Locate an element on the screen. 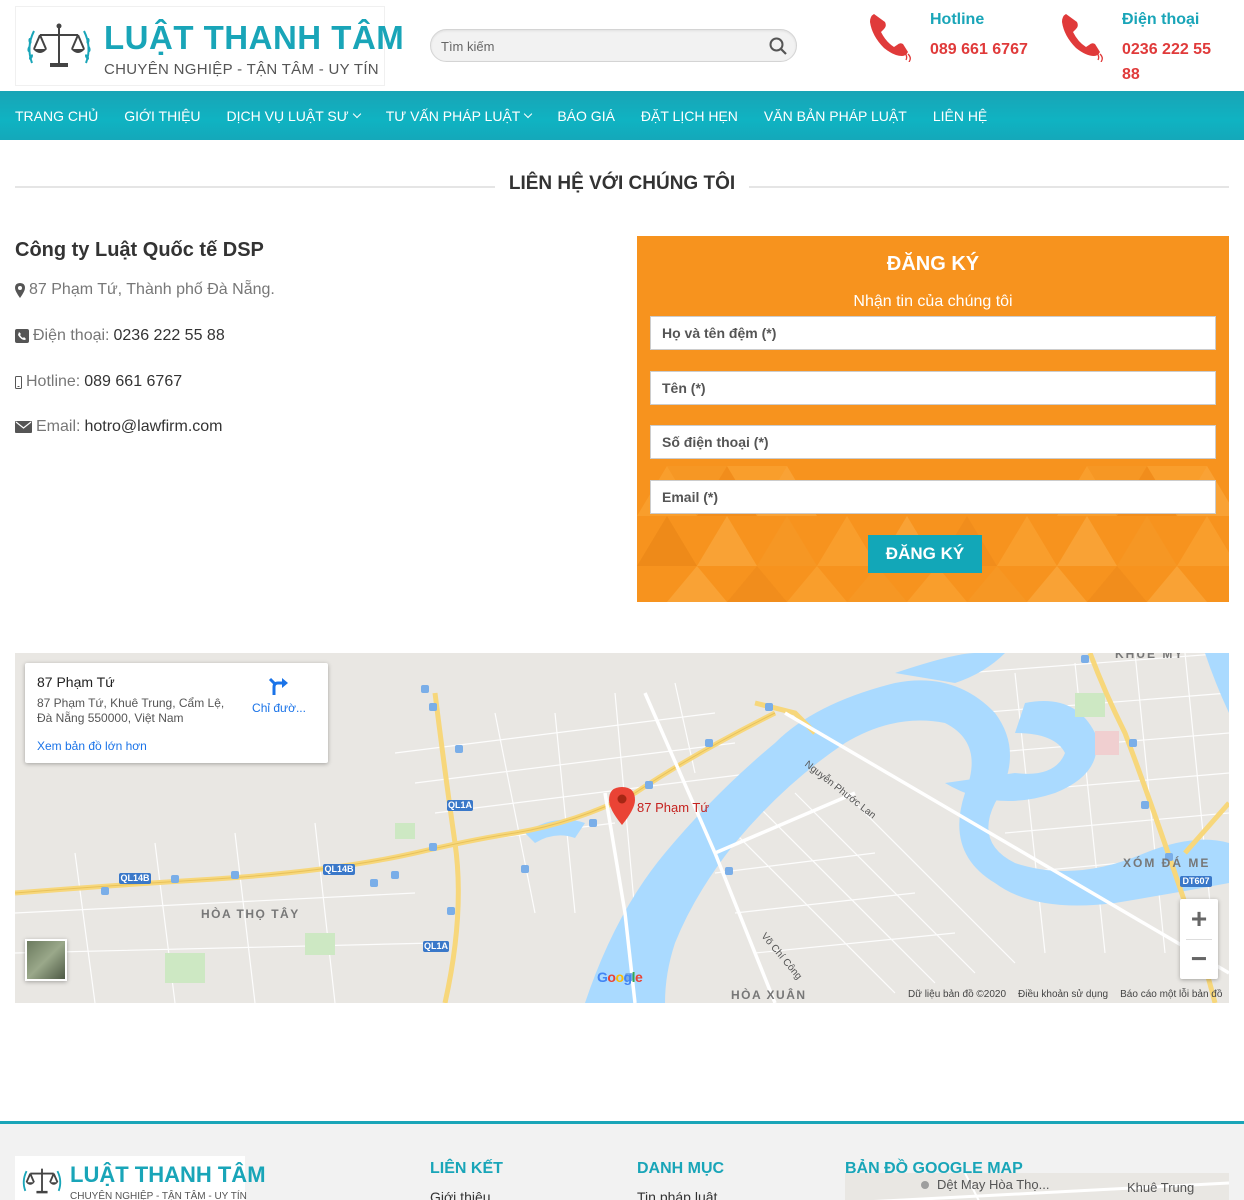  section-heading: LIÊN HỆ VỚI CHÚNG TÔI is located at coordinates (622, 186).